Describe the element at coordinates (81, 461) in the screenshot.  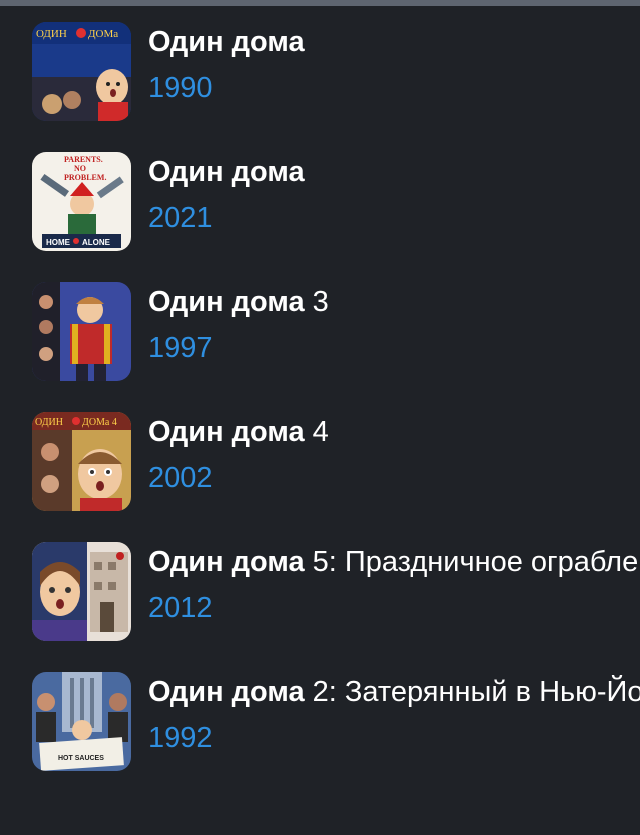
I see `movie-poster: ОДИН ДОМа 4` at that location.